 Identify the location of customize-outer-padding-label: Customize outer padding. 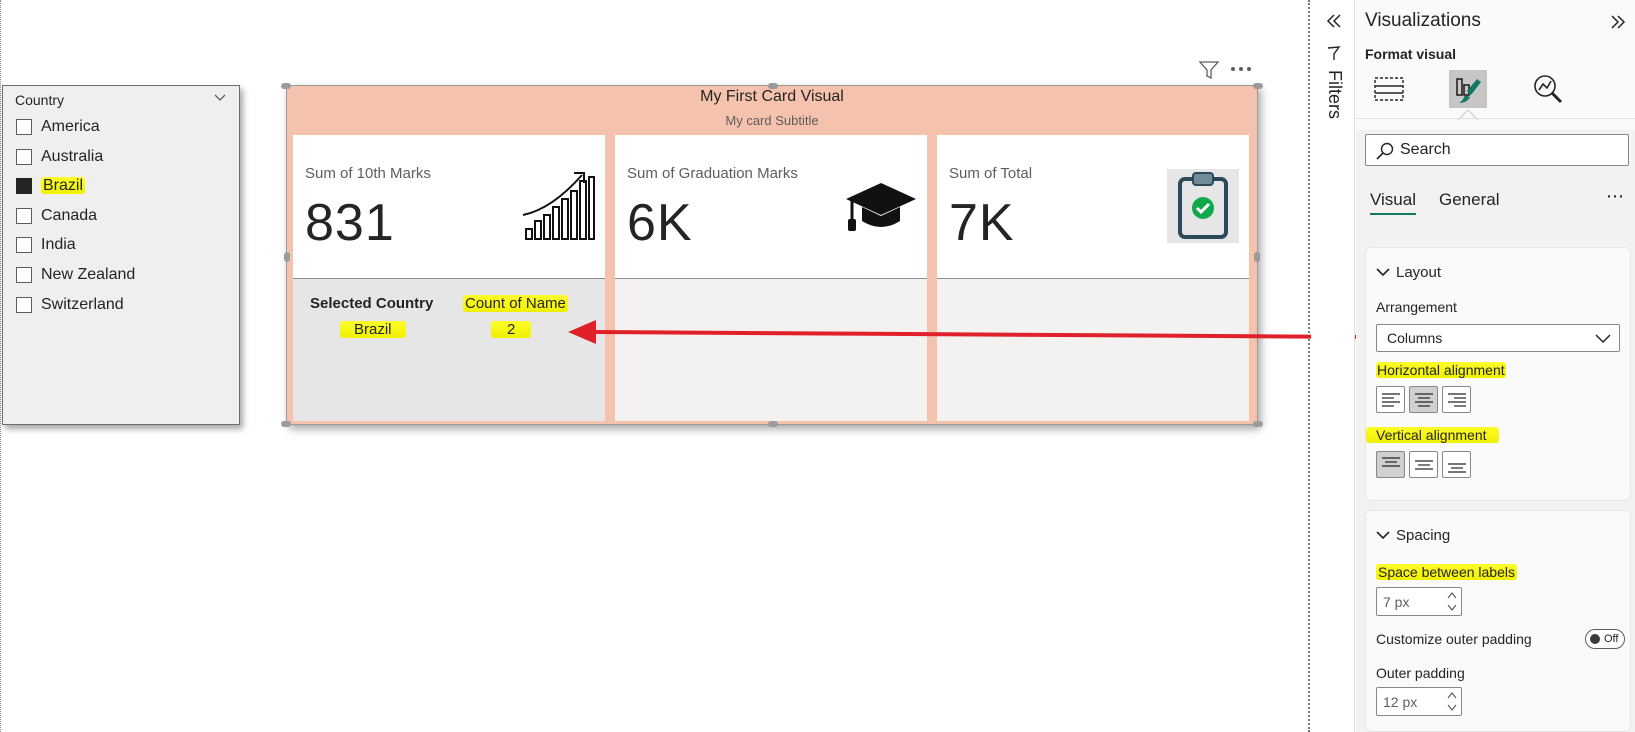
(1454, 639).